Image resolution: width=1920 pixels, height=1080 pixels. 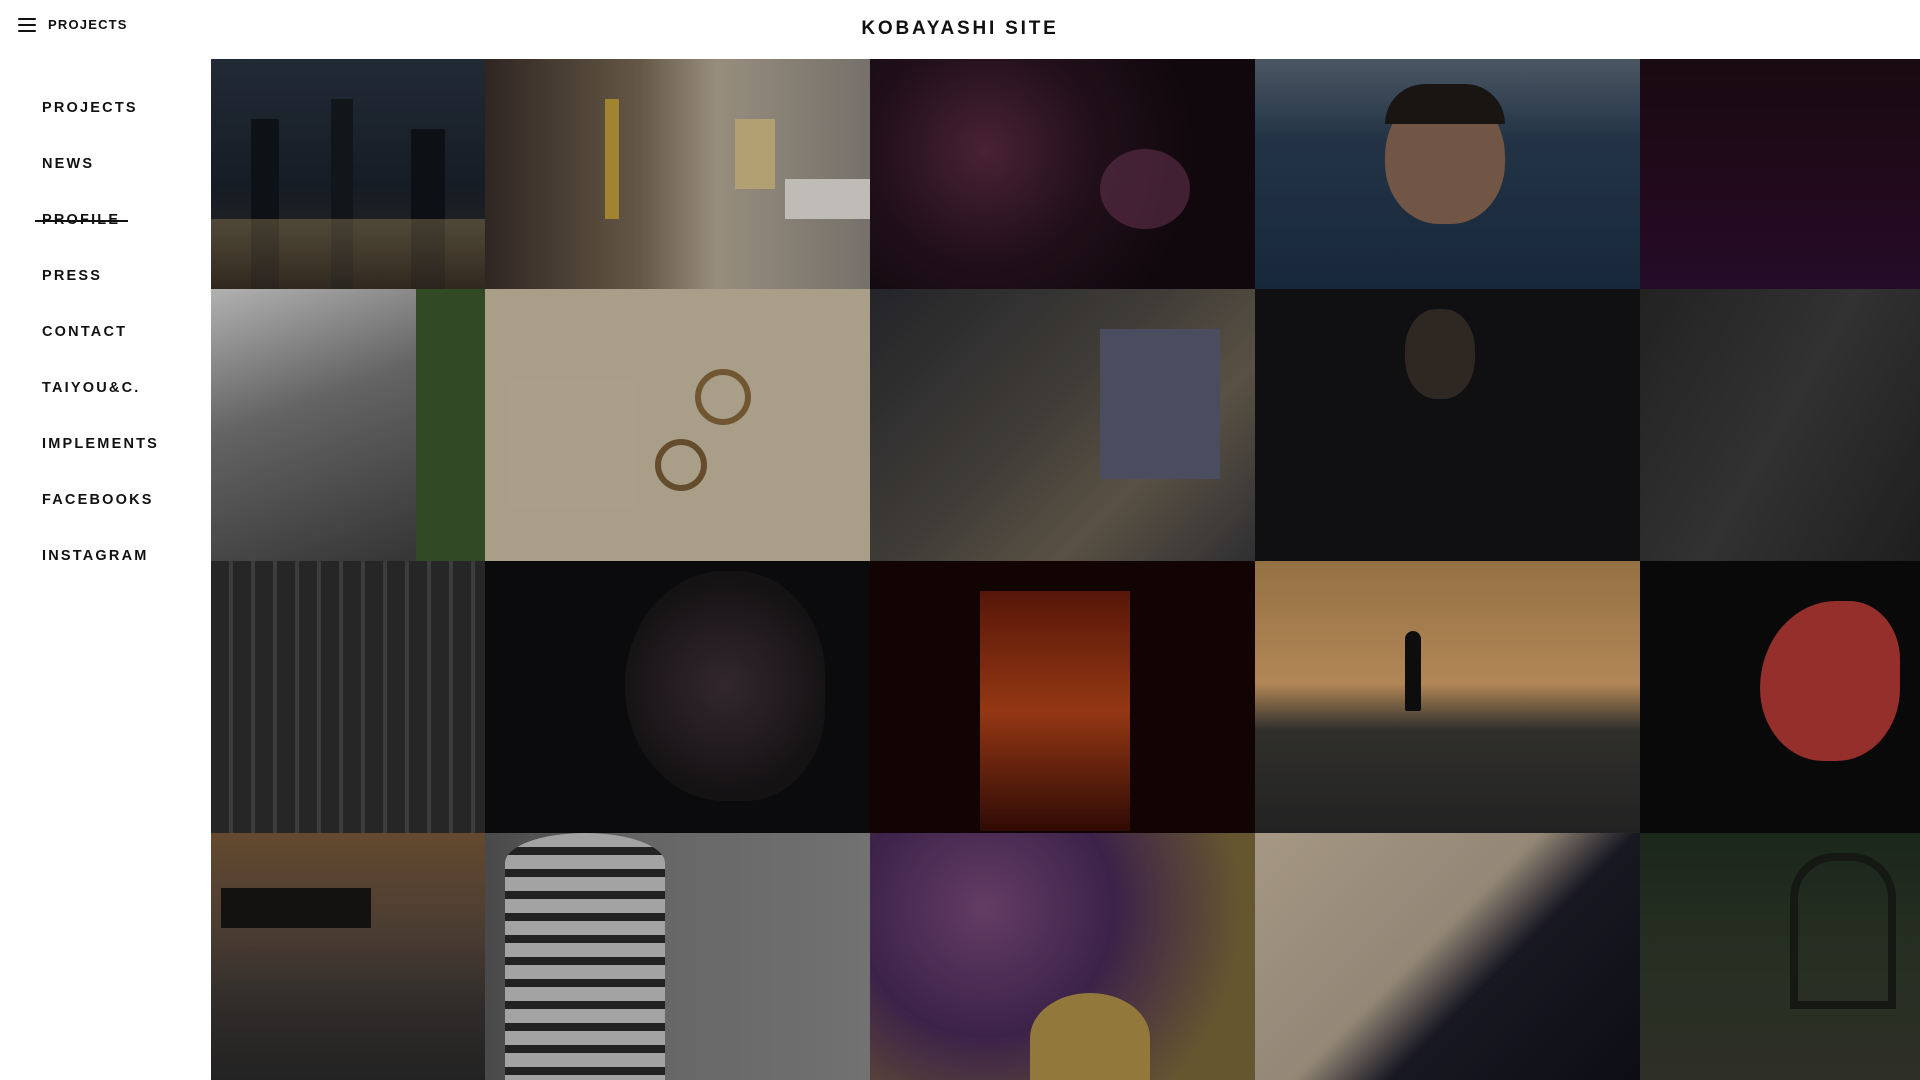 What do you see at coordinates (84, 332) in the screenshot?
I see `sidebar-item-contact: CONTACT` at bounding box center [84, 332].